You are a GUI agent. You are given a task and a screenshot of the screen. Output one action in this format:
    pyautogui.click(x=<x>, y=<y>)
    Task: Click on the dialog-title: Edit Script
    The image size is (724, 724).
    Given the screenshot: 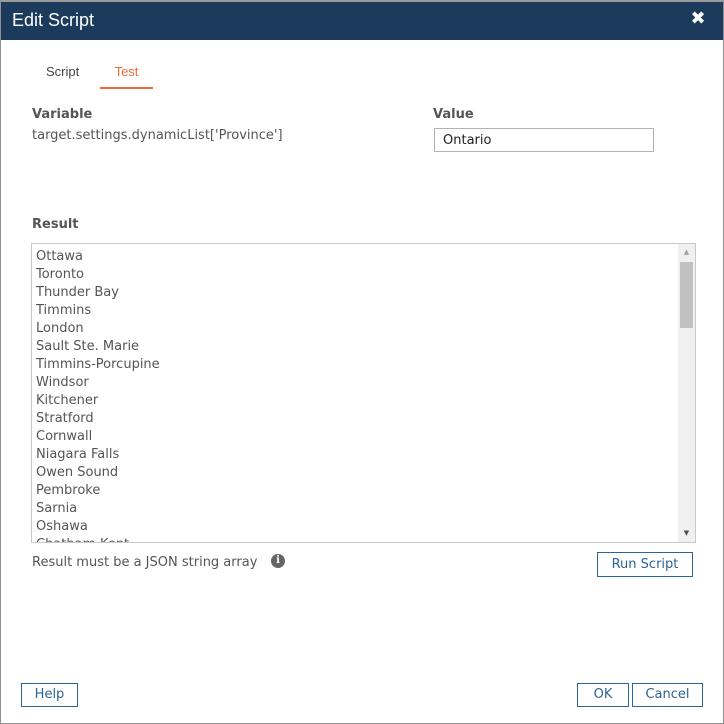 What is the action you would take?
    pyautogui.click(x=53, y=20)
    